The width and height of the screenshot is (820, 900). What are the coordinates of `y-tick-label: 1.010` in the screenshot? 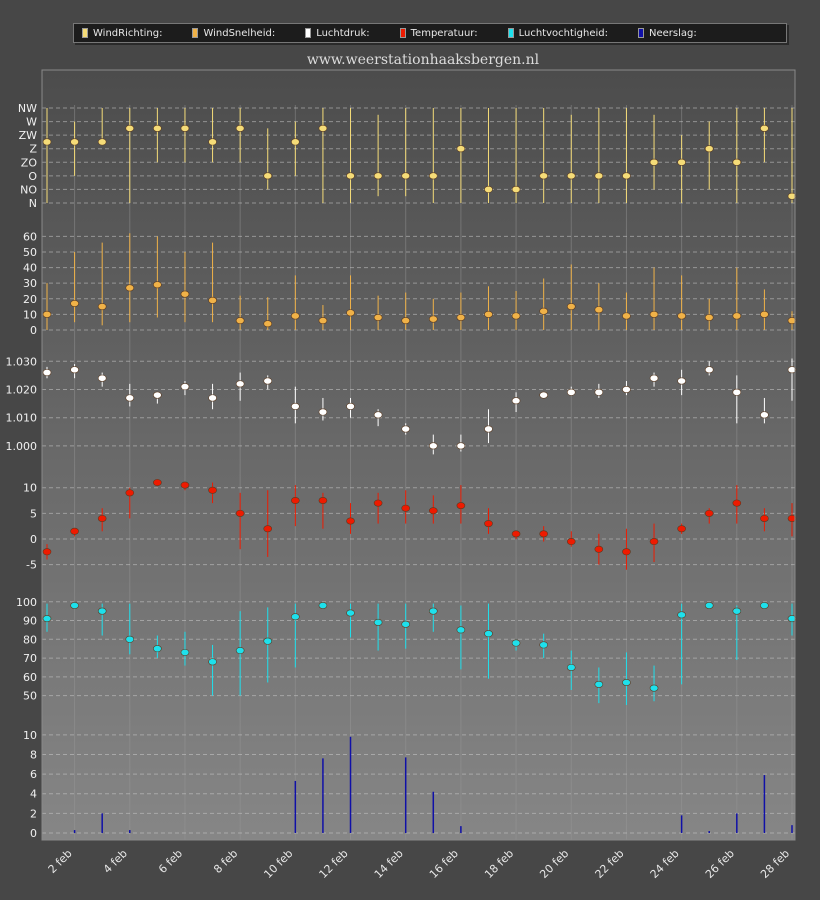 It's located at (22, 418).